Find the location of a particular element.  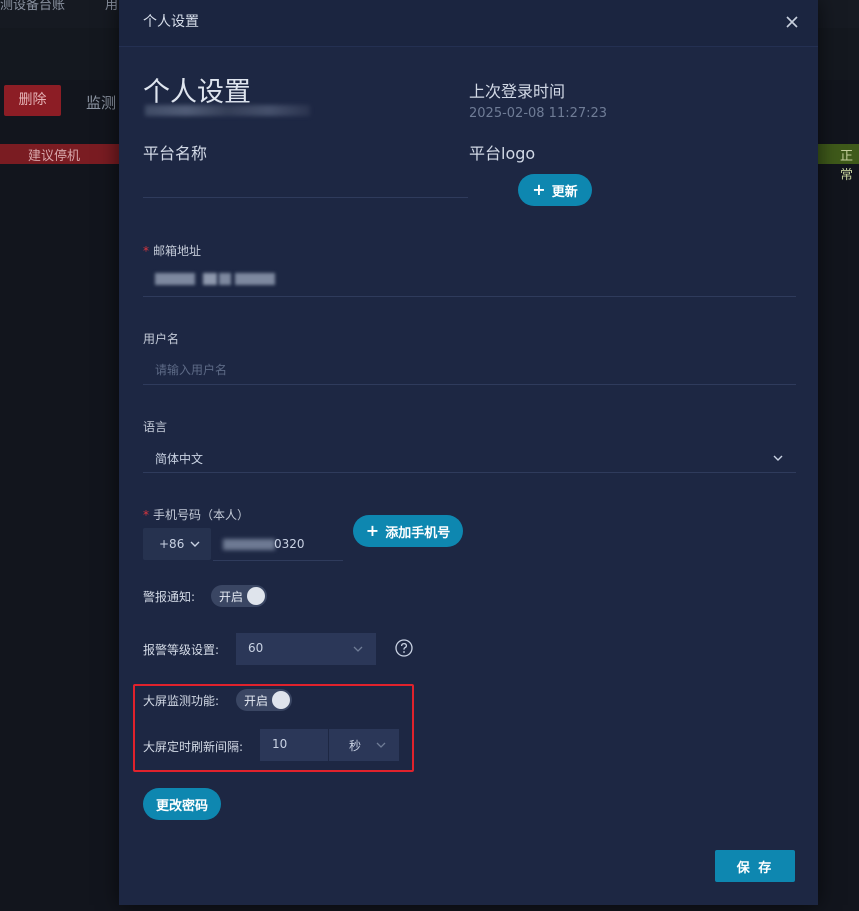

update-logo-button: + 更新 is located at coordinates (555, 190).